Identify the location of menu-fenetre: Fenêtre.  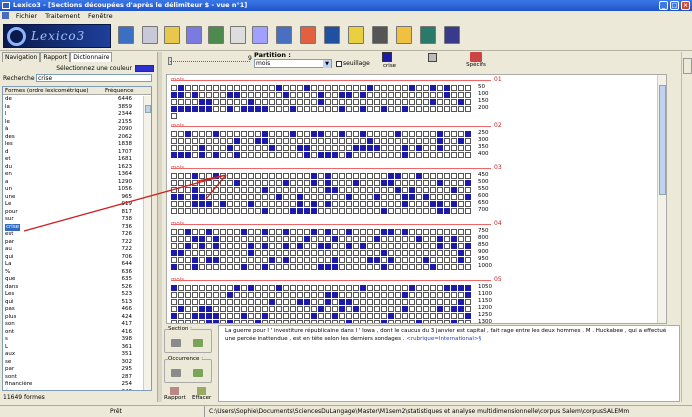
(100, 16).